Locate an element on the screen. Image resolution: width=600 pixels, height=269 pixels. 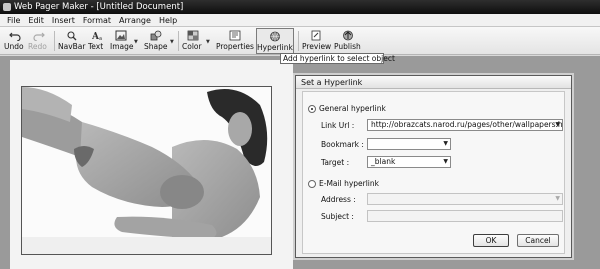
color-button: Color is located at coordinates (193, 41).